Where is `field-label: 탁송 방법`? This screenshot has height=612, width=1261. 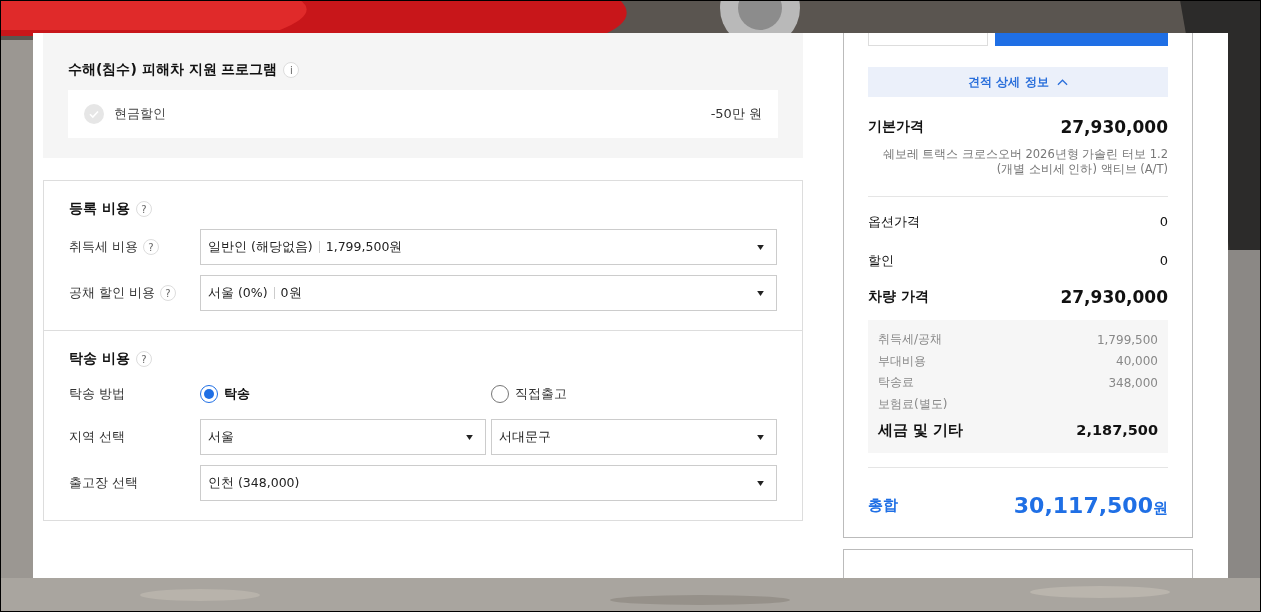 field-label: 탁송 방법 is located at coordinates (97, 394).